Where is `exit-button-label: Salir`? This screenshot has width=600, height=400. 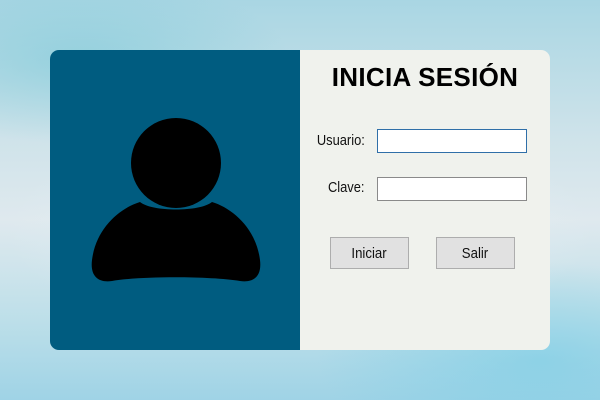
exit-button-label: Salir is located at coordinates (475, 253).